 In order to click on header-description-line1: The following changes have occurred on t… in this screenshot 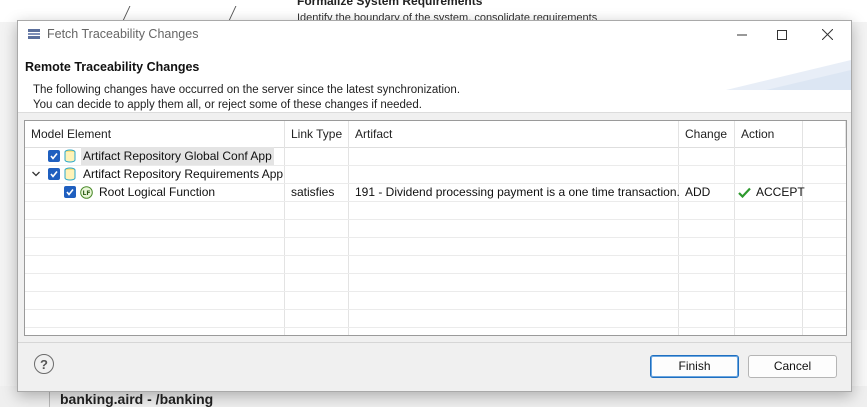, I will do `click(247, 90)`.